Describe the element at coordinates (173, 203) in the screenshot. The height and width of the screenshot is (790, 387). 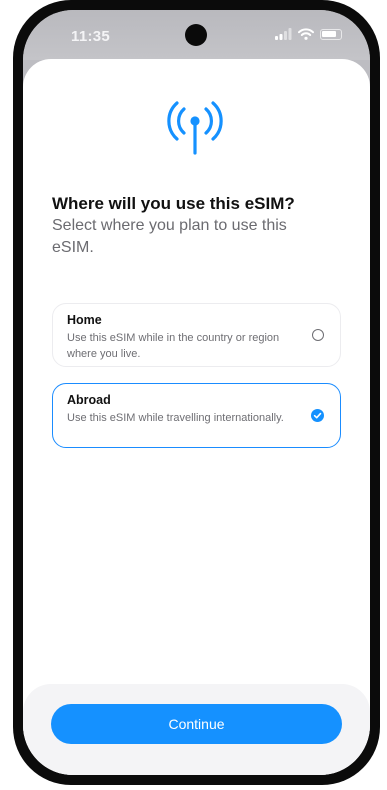
I see `page-title: Where will you use this eSIM?` at that location.